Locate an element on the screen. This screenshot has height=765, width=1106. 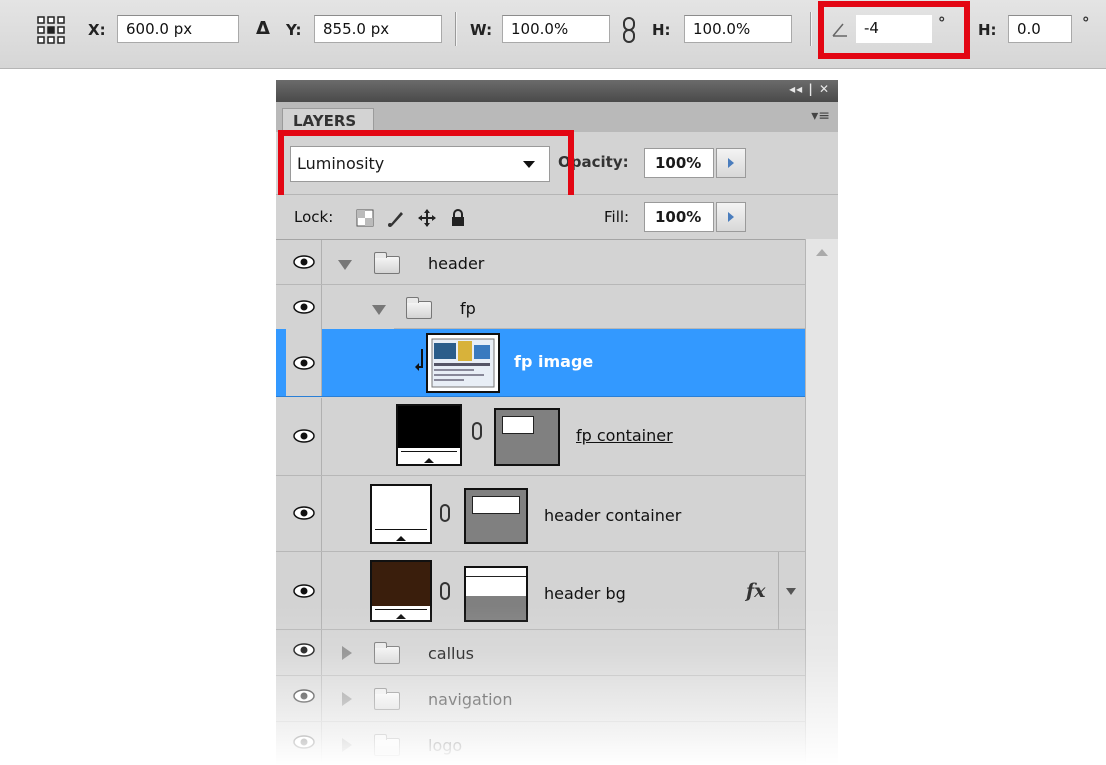
layer-row-header-container: header container is located at coordinates (541, 514).